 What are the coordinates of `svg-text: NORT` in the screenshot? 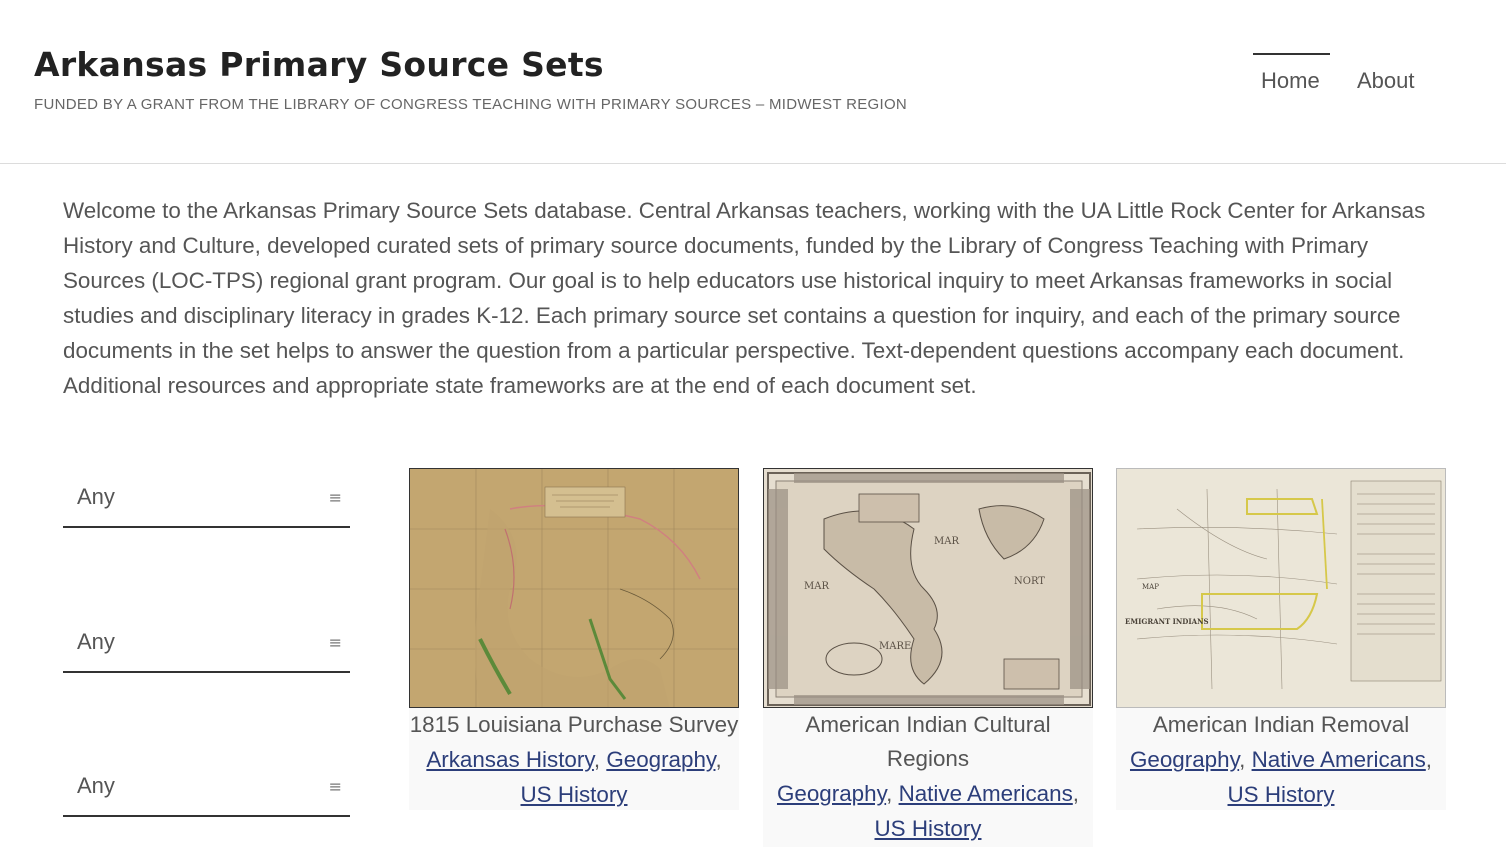 It's located at (1029, 581).